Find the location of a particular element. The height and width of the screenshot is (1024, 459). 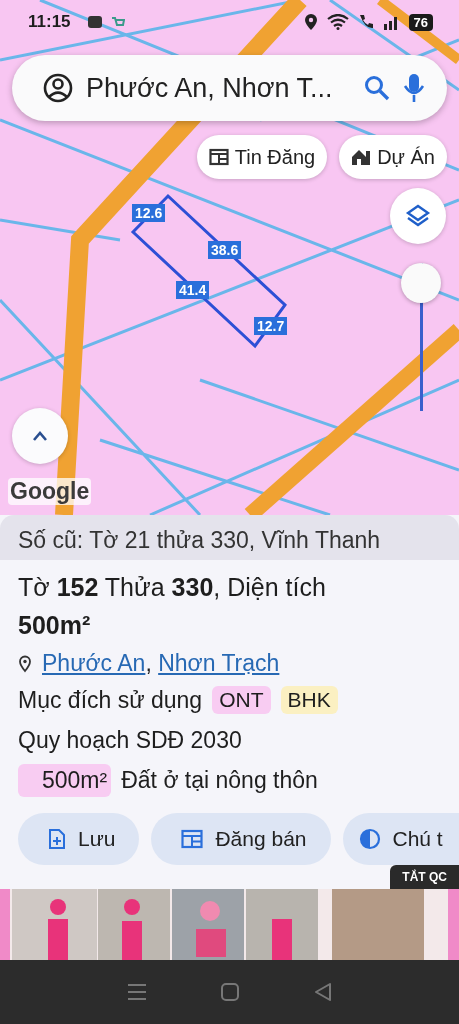

cart-icon is located at coordinates (117, 22).